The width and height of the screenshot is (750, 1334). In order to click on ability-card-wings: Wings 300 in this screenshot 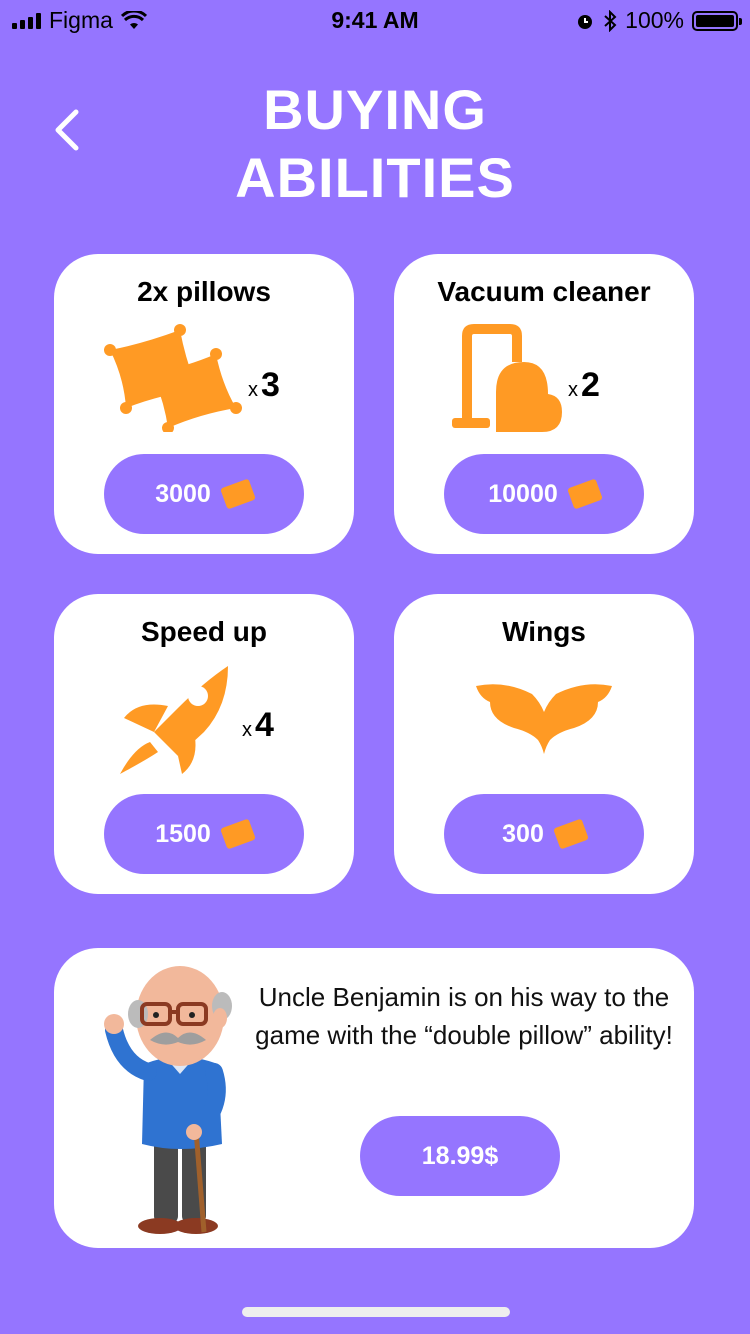, I will do `click(544, 744)`.